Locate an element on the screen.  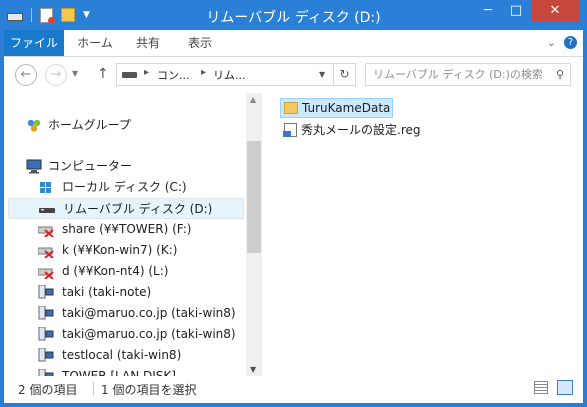
file-name: 秀丸メールの設定.reg is located at coordinates (361, 130).